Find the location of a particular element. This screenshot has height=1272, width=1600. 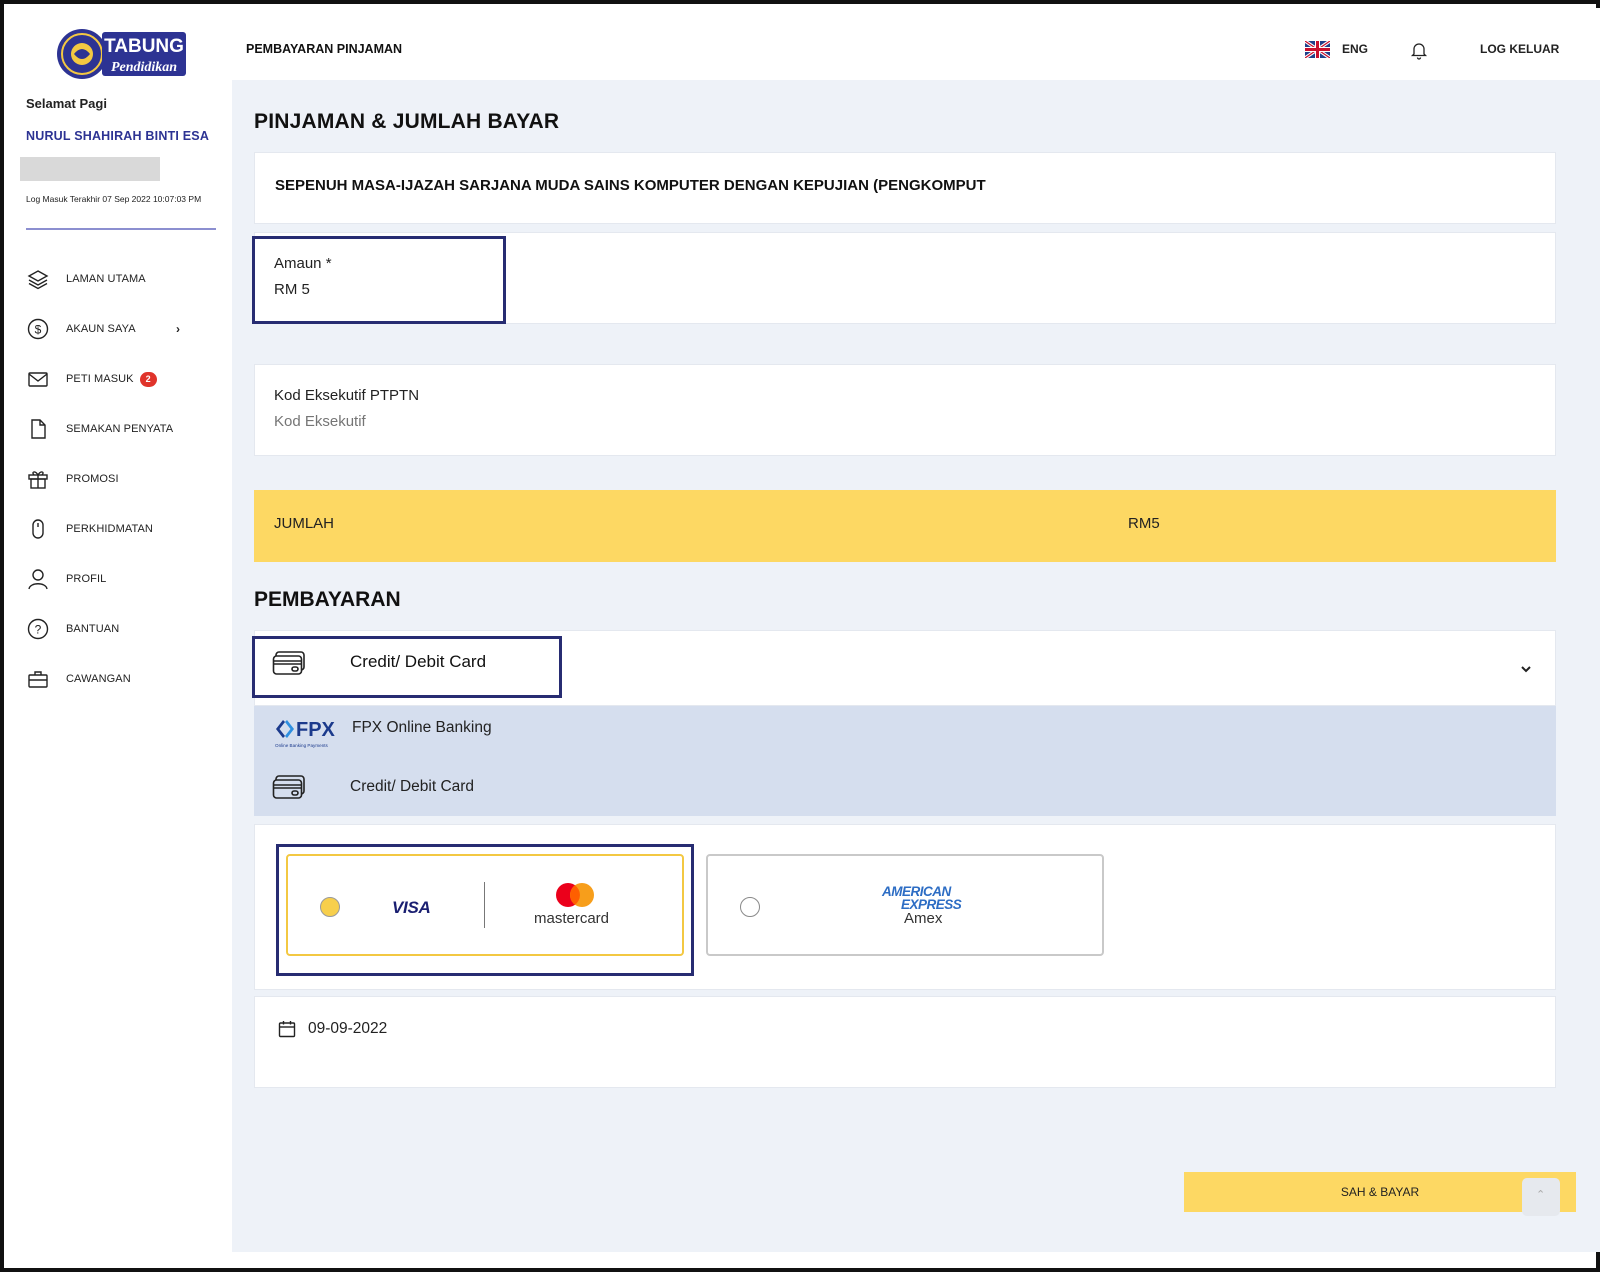

payment-date: 09-09-2022 is located at coordinates (347, 1029).